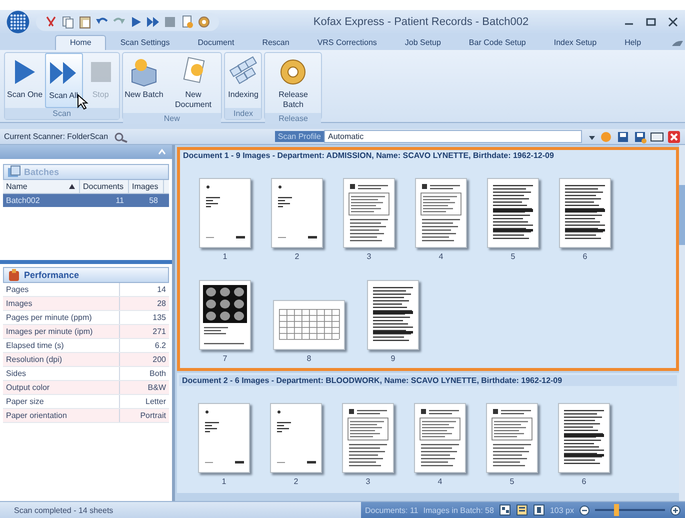 This screenshot has height=518, width=685. I want to click on property-label: Output color, so click(61, 387).